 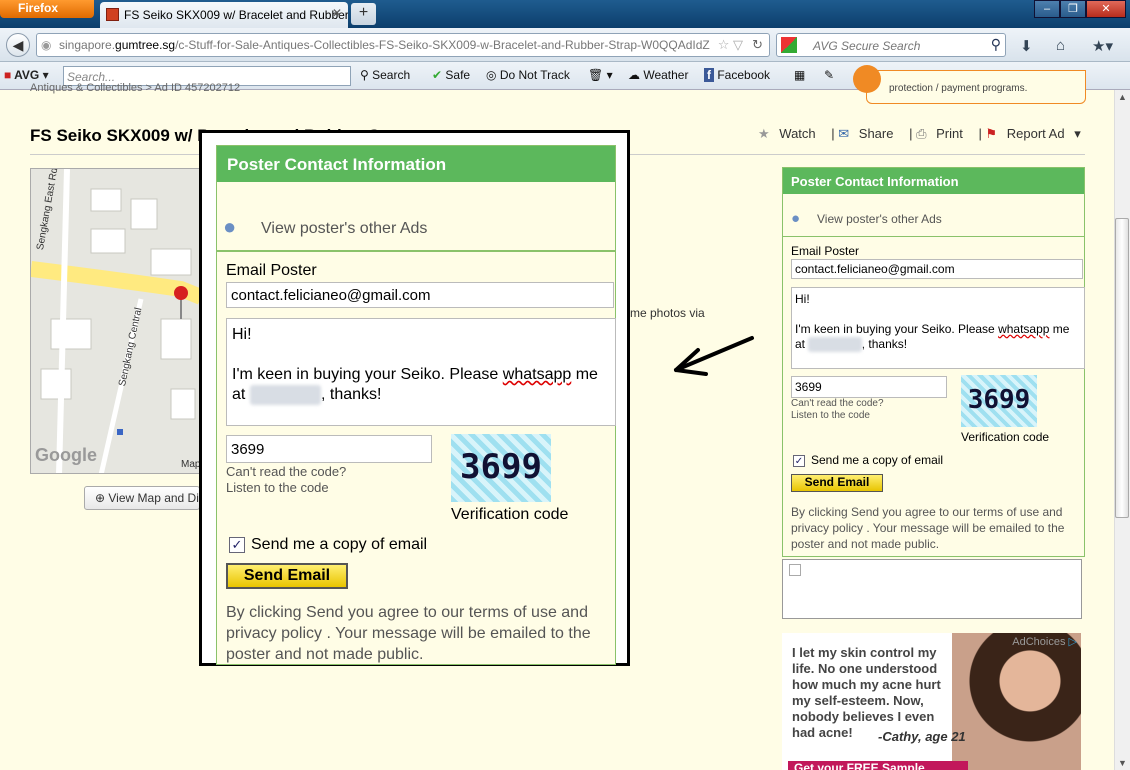 I want to click on view-map-button: ⊕ View Map and Directions, so click(x=142, y=498).